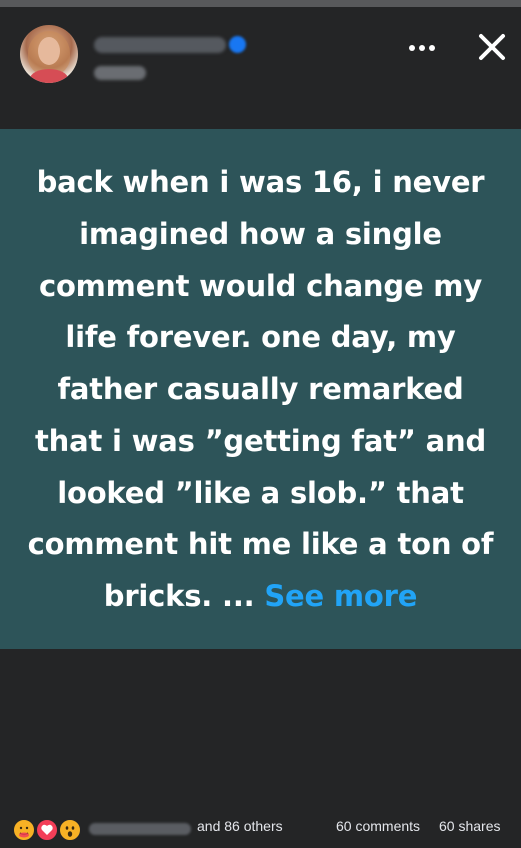  Describe the element at coordinates (260, 53) in the screenshot. I see `post-header` at that location.